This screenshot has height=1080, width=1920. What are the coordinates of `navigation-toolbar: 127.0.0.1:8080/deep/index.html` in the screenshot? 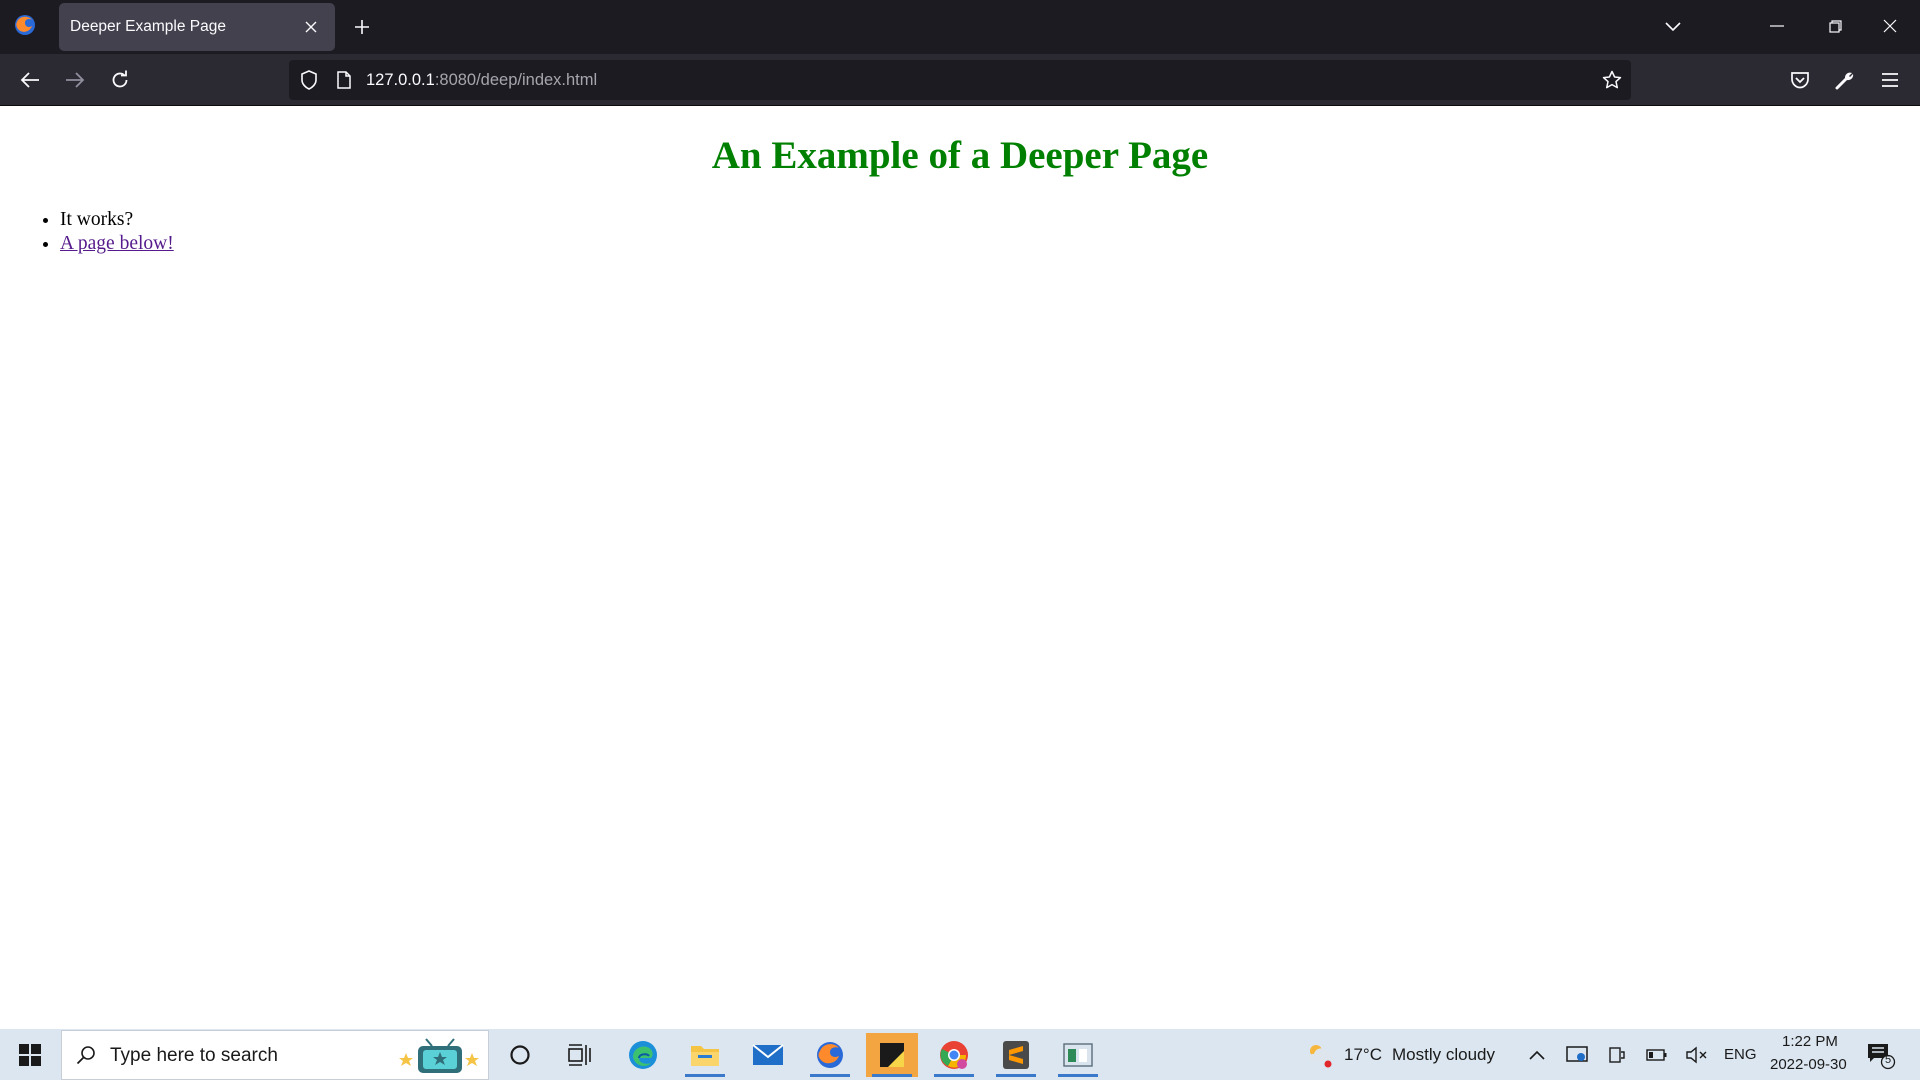 It's located at (960, 80).